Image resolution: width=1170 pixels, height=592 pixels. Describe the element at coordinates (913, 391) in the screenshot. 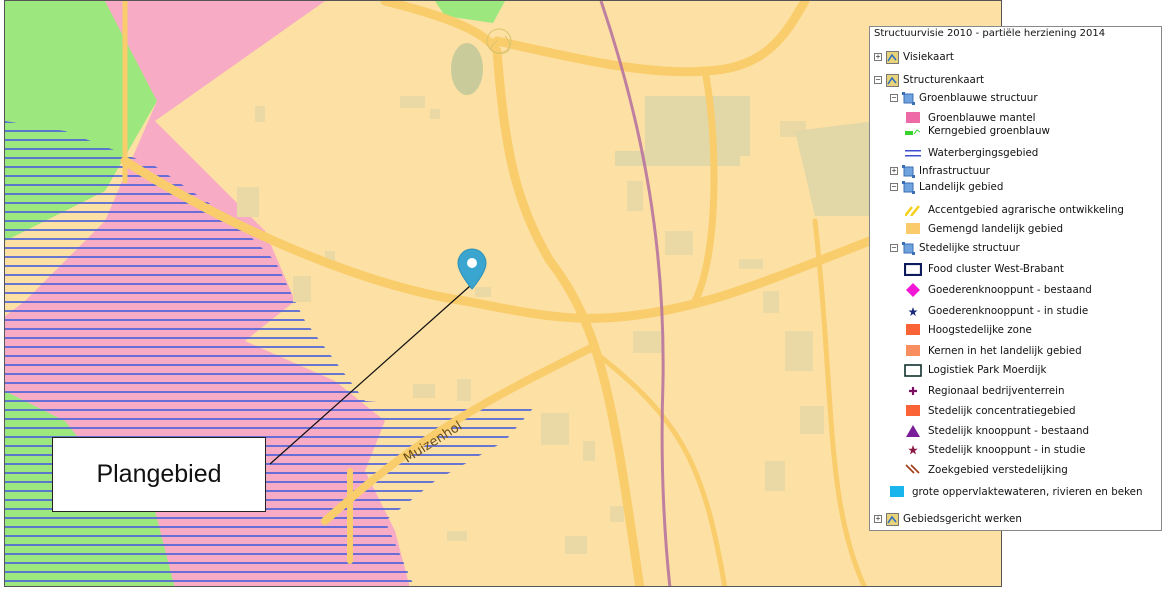

I see `purple-plus-icon` at that location.